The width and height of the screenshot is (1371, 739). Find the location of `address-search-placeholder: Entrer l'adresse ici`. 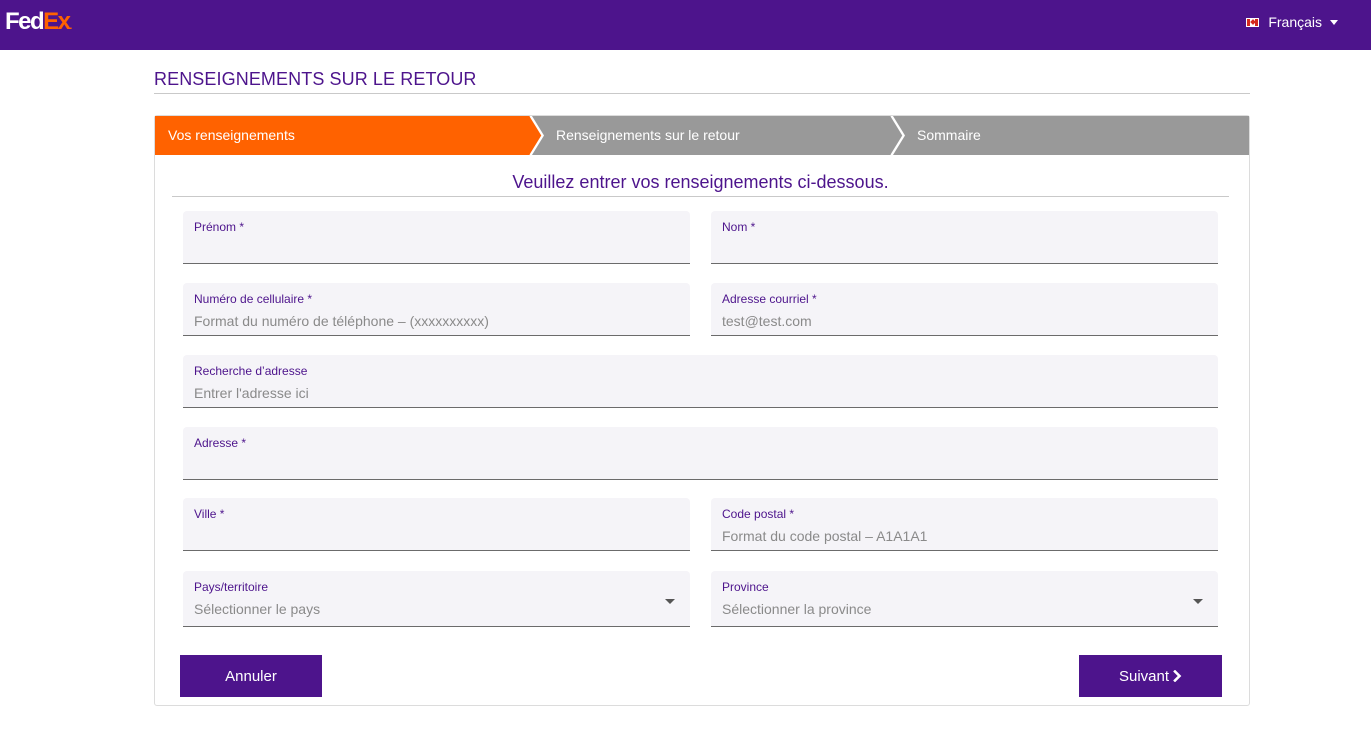

address-search-placeholder: Entrer l'adresse ici is located at coordinates (251, 393).